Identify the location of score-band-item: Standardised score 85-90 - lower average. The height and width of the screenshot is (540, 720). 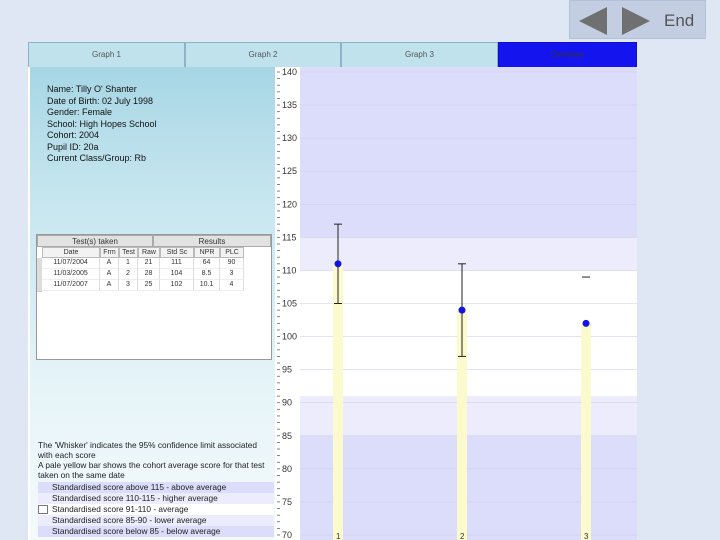
(156, 520).